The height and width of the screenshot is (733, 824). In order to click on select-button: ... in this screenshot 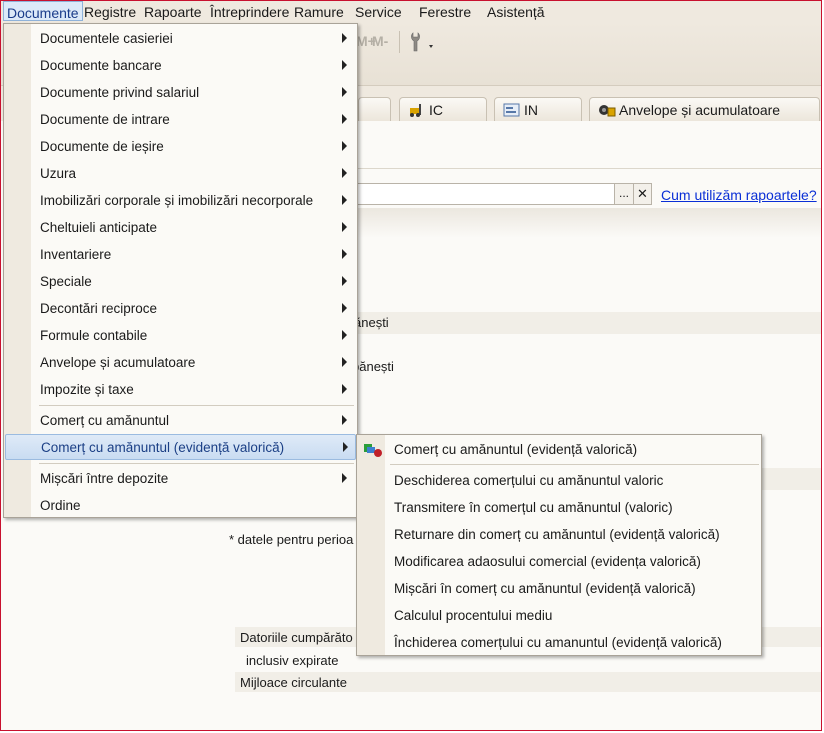, I will do `click(624, 194)`.